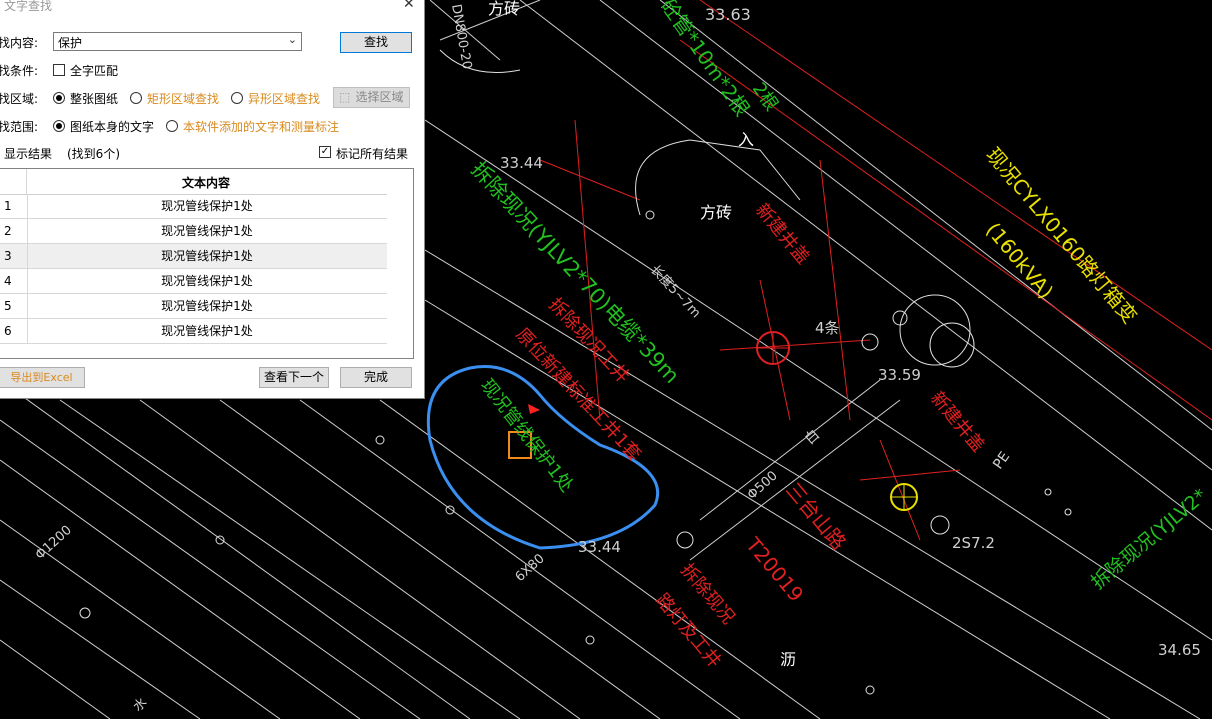 This screenshot has width=1212, height=719. I want to click on whole-word-label: 全字匹配, so click(94, 71).